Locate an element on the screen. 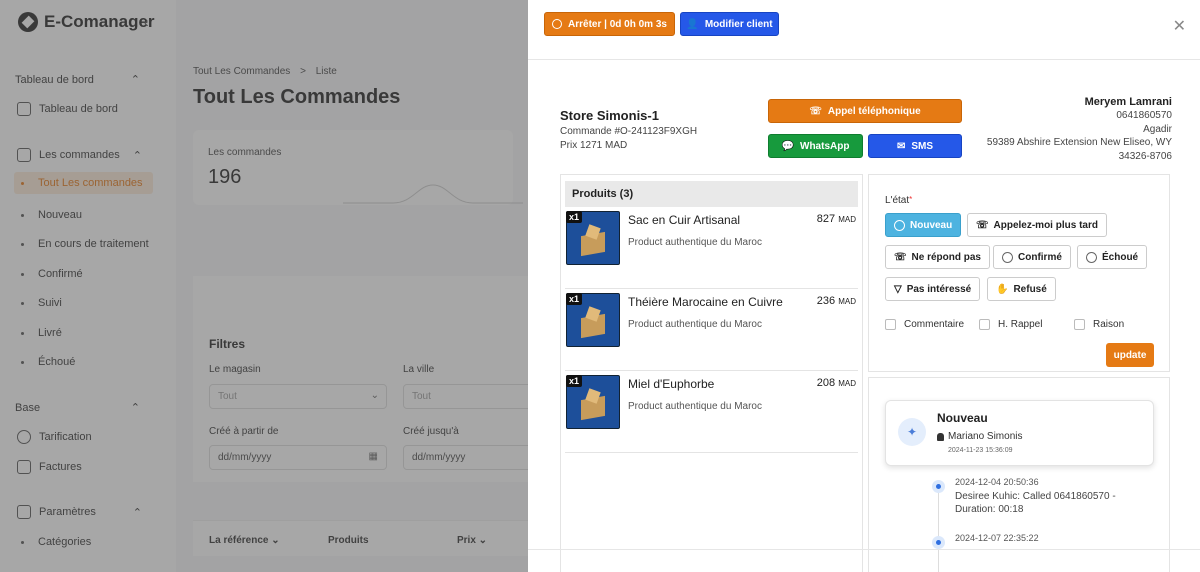 The width and height of the screenshot is (1200, 572). state-not-interested-button: ▽ Pas intéressé is located at coordinates (933, 289).